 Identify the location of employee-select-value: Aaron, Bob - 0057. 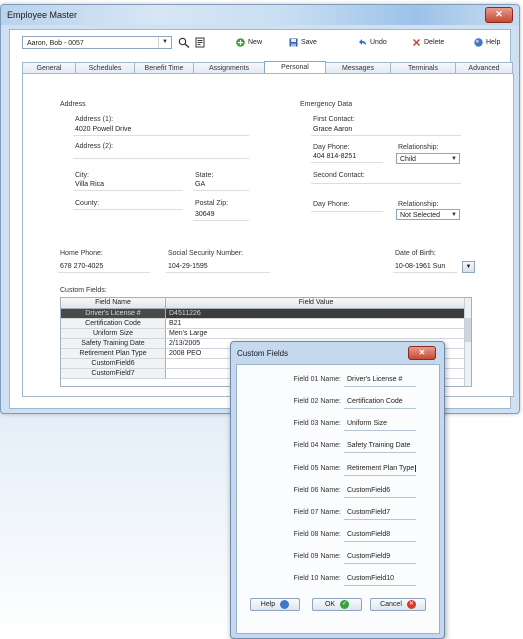
(55, 43).